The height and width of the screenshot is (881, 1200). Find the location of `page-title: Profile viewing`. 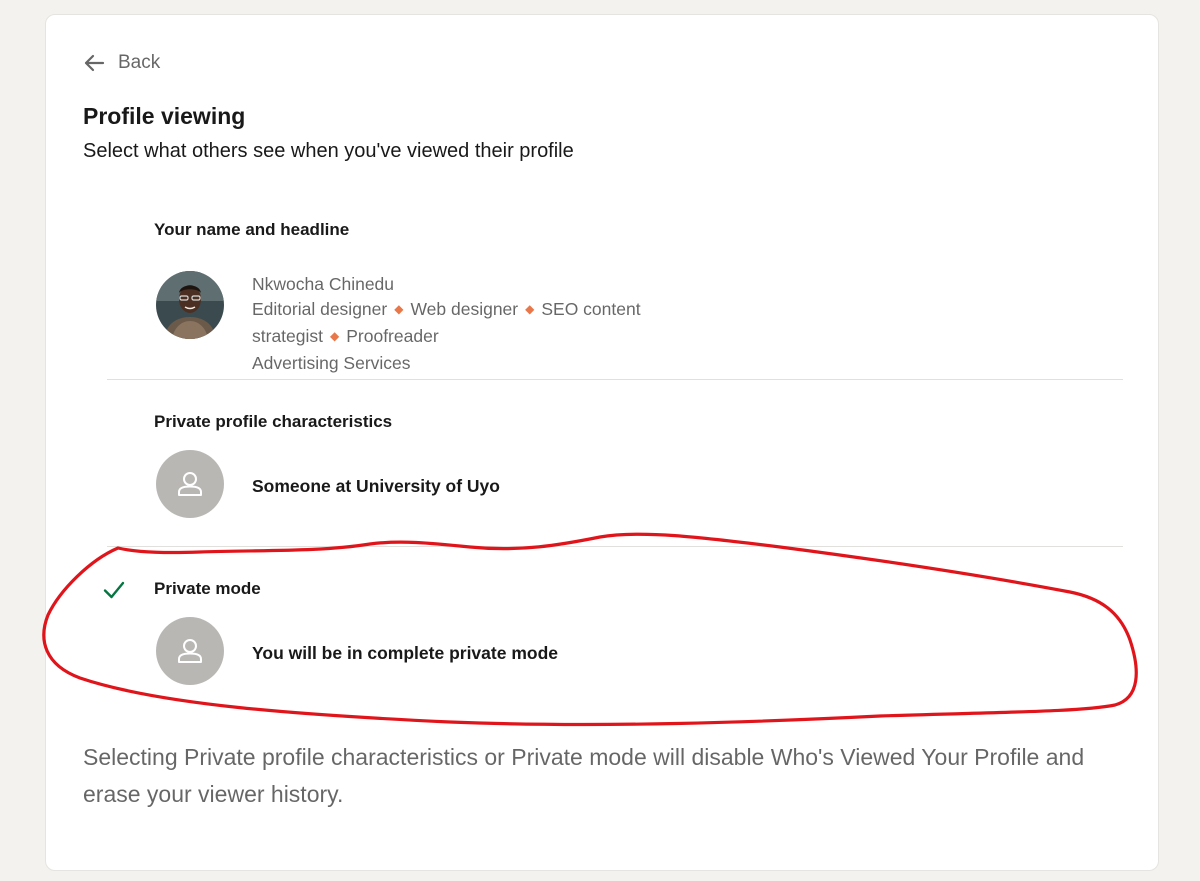

page-title: Profile viewing is located at coordinates (164, 116).